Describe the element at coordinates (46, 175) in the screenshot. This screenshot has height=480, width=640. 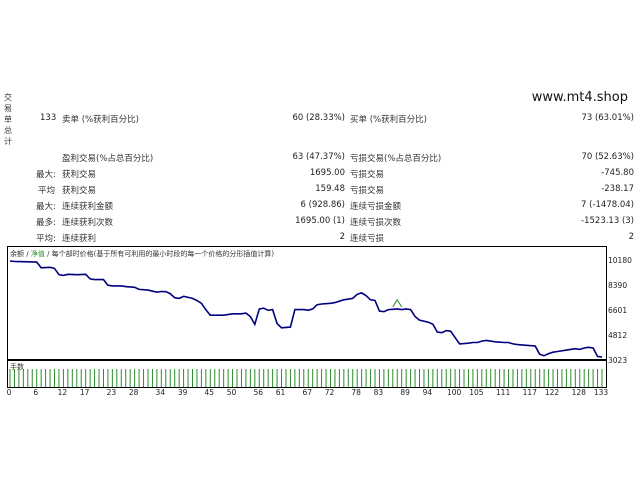
I see `largest-prefix: 最大:` at that location.